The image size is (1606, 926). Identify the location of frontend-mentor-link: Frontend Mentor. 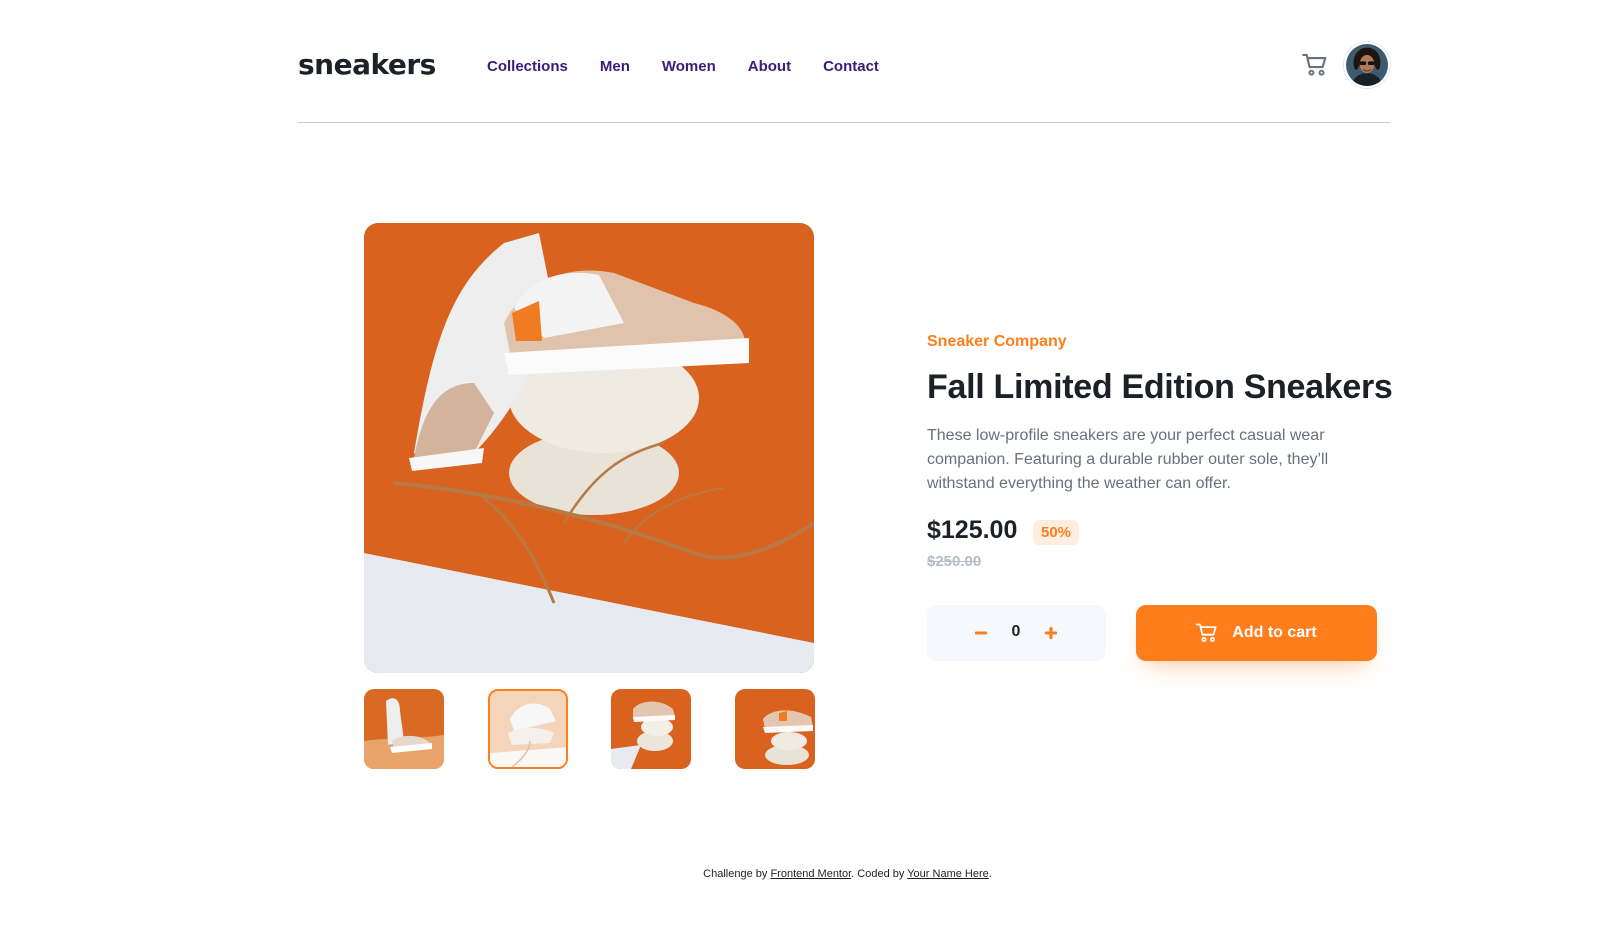
(810, 874).